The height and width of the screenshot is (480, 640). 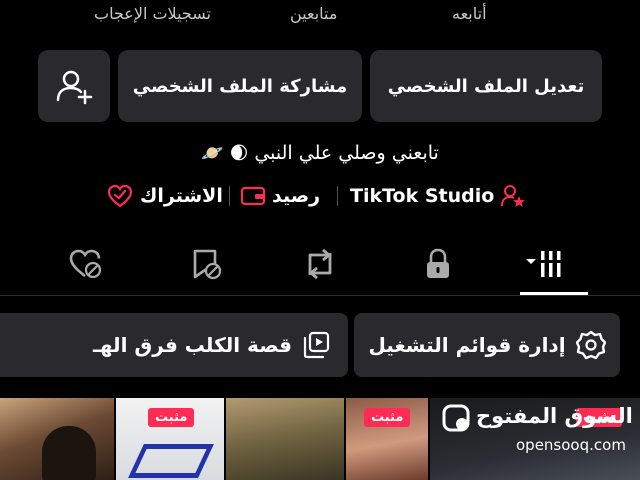 I want to click on share-profile-label: مشاركة الملف الشخصي, so click(x=240, y=86).